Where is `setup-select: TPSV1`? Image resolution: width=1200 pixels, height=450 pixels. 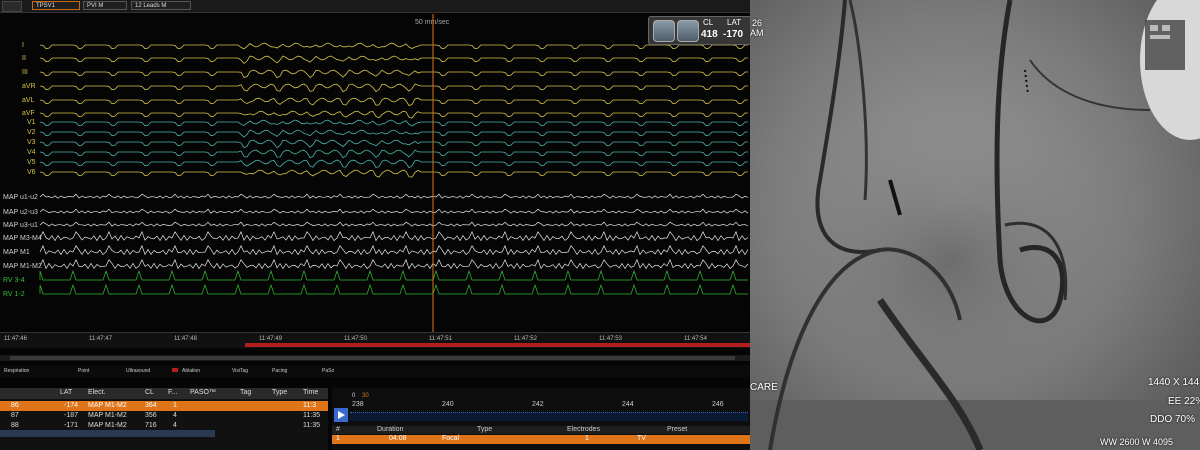 setup-select: TPSV1 is located at coordinates (56, 5).